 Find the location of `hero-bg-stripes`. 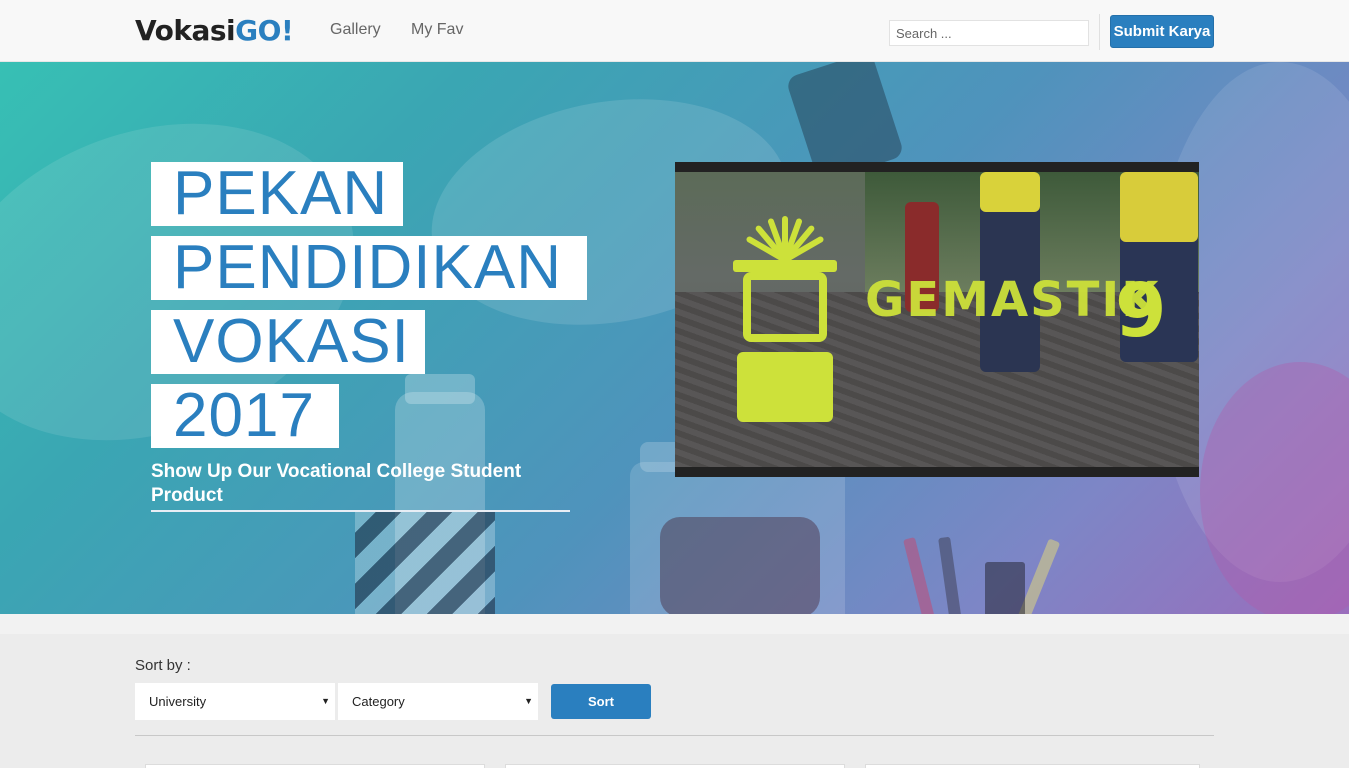

hero-bg-stripes is located at coordinates (425, 563).